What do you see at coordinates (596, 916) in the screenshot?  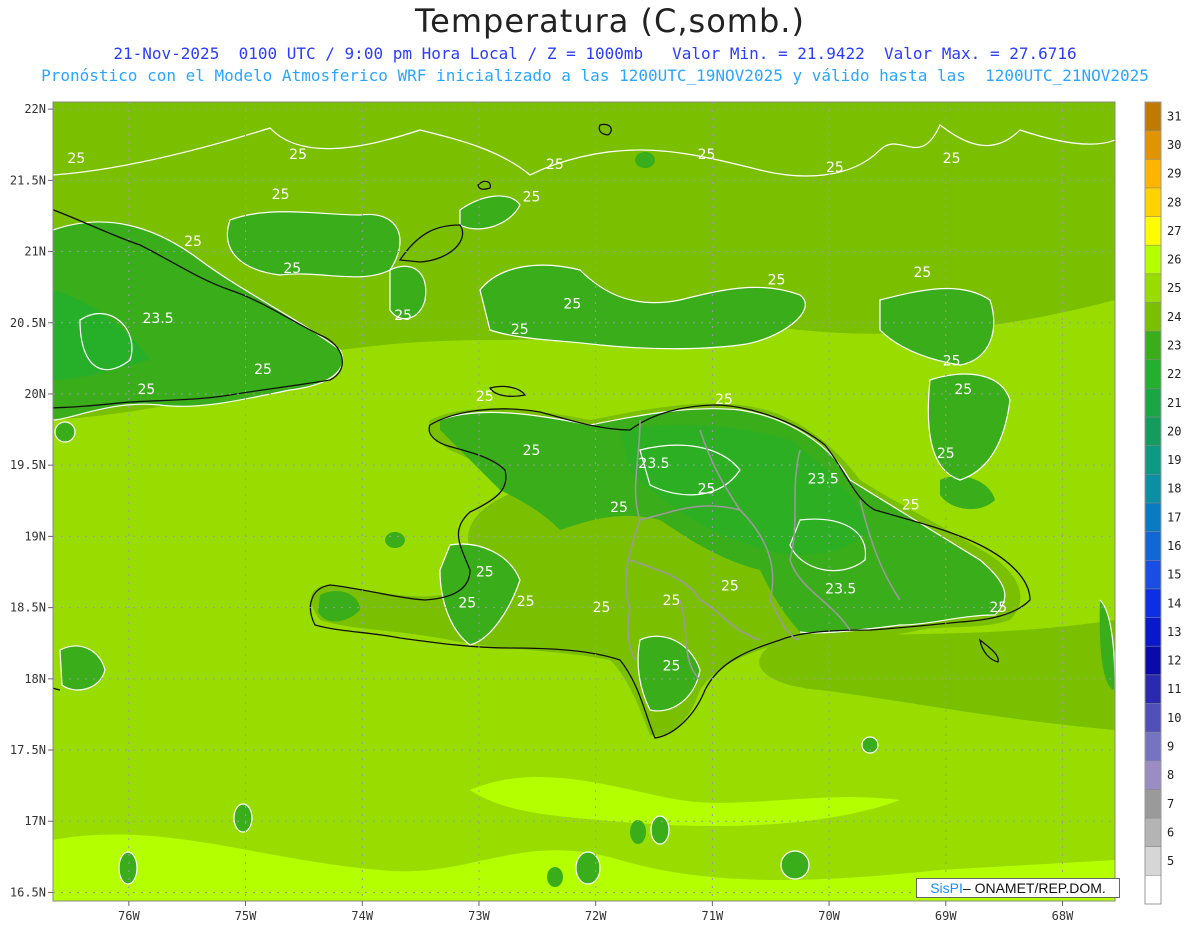 I see `lon-tick-label: 72W` at bounding box center [596, 916].